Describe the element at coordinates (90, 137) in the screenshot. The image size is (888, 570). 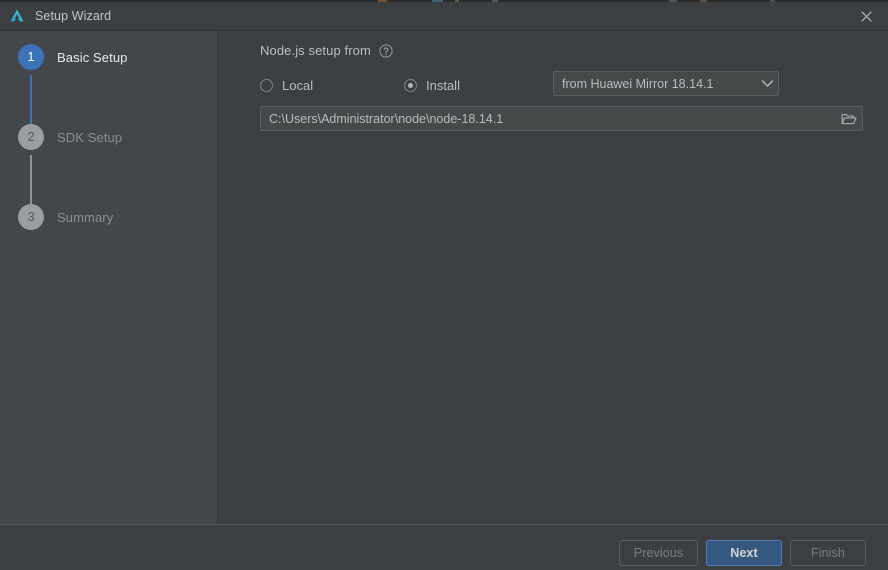
I see `step-label: SDK Setup` at that location.